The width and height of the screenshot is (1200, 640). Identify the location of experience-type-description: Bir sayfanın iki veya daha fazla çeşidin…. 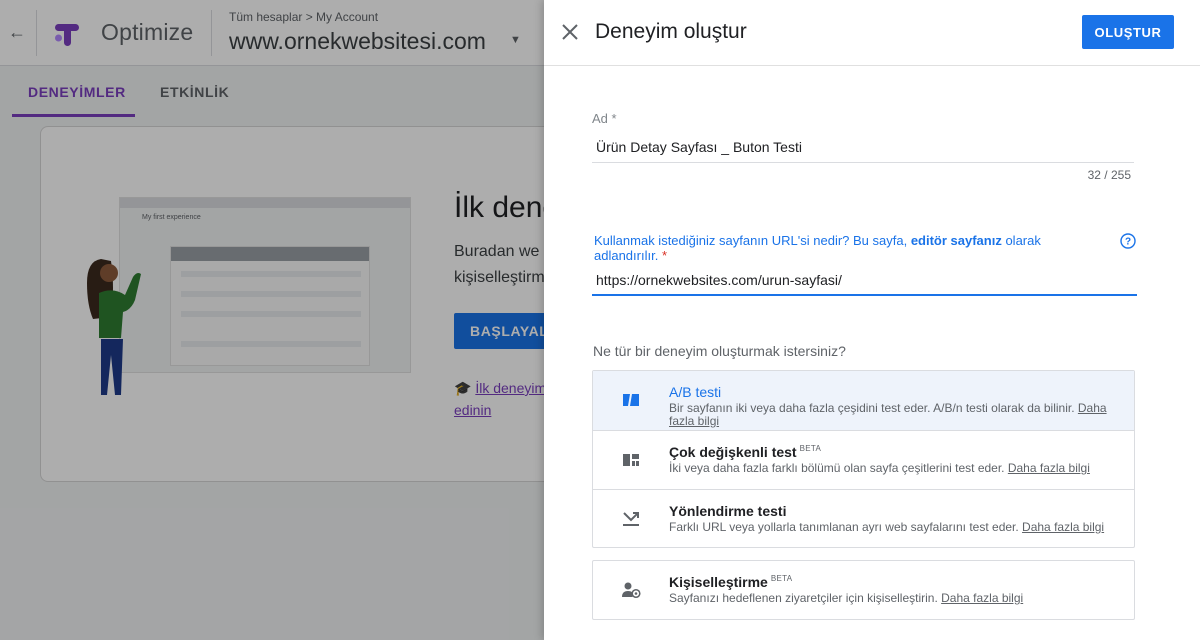
(901, 415).